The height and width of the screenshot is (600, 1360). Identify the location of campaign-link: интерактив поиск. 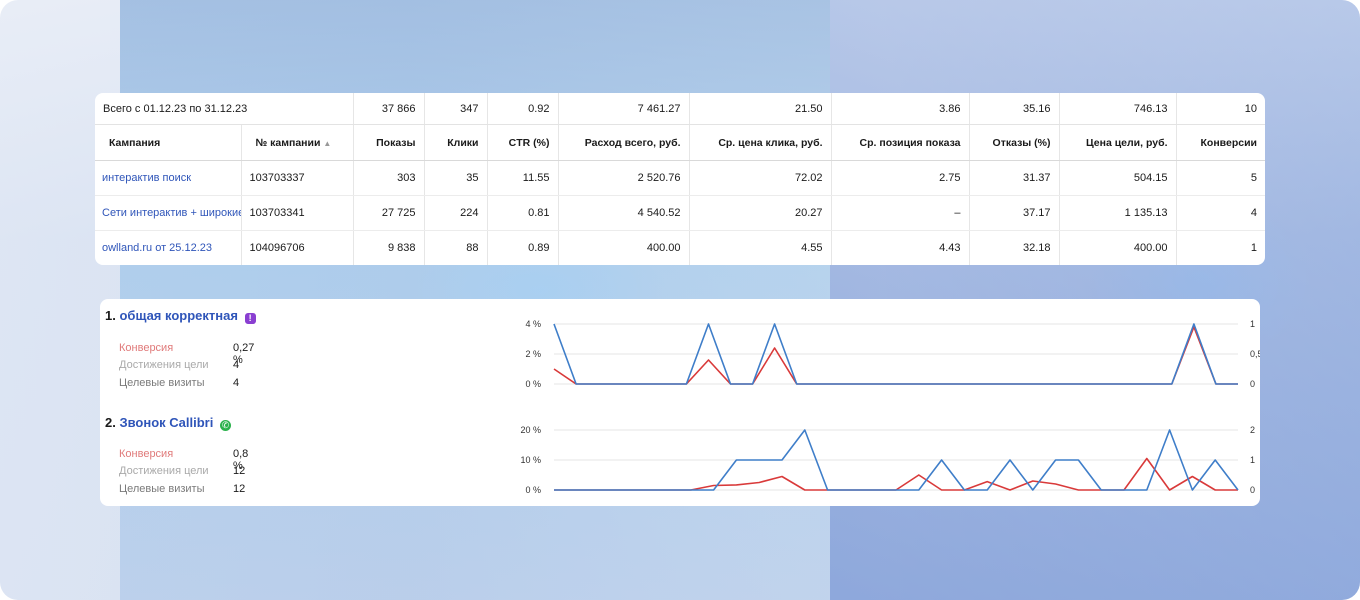
(168, 178).